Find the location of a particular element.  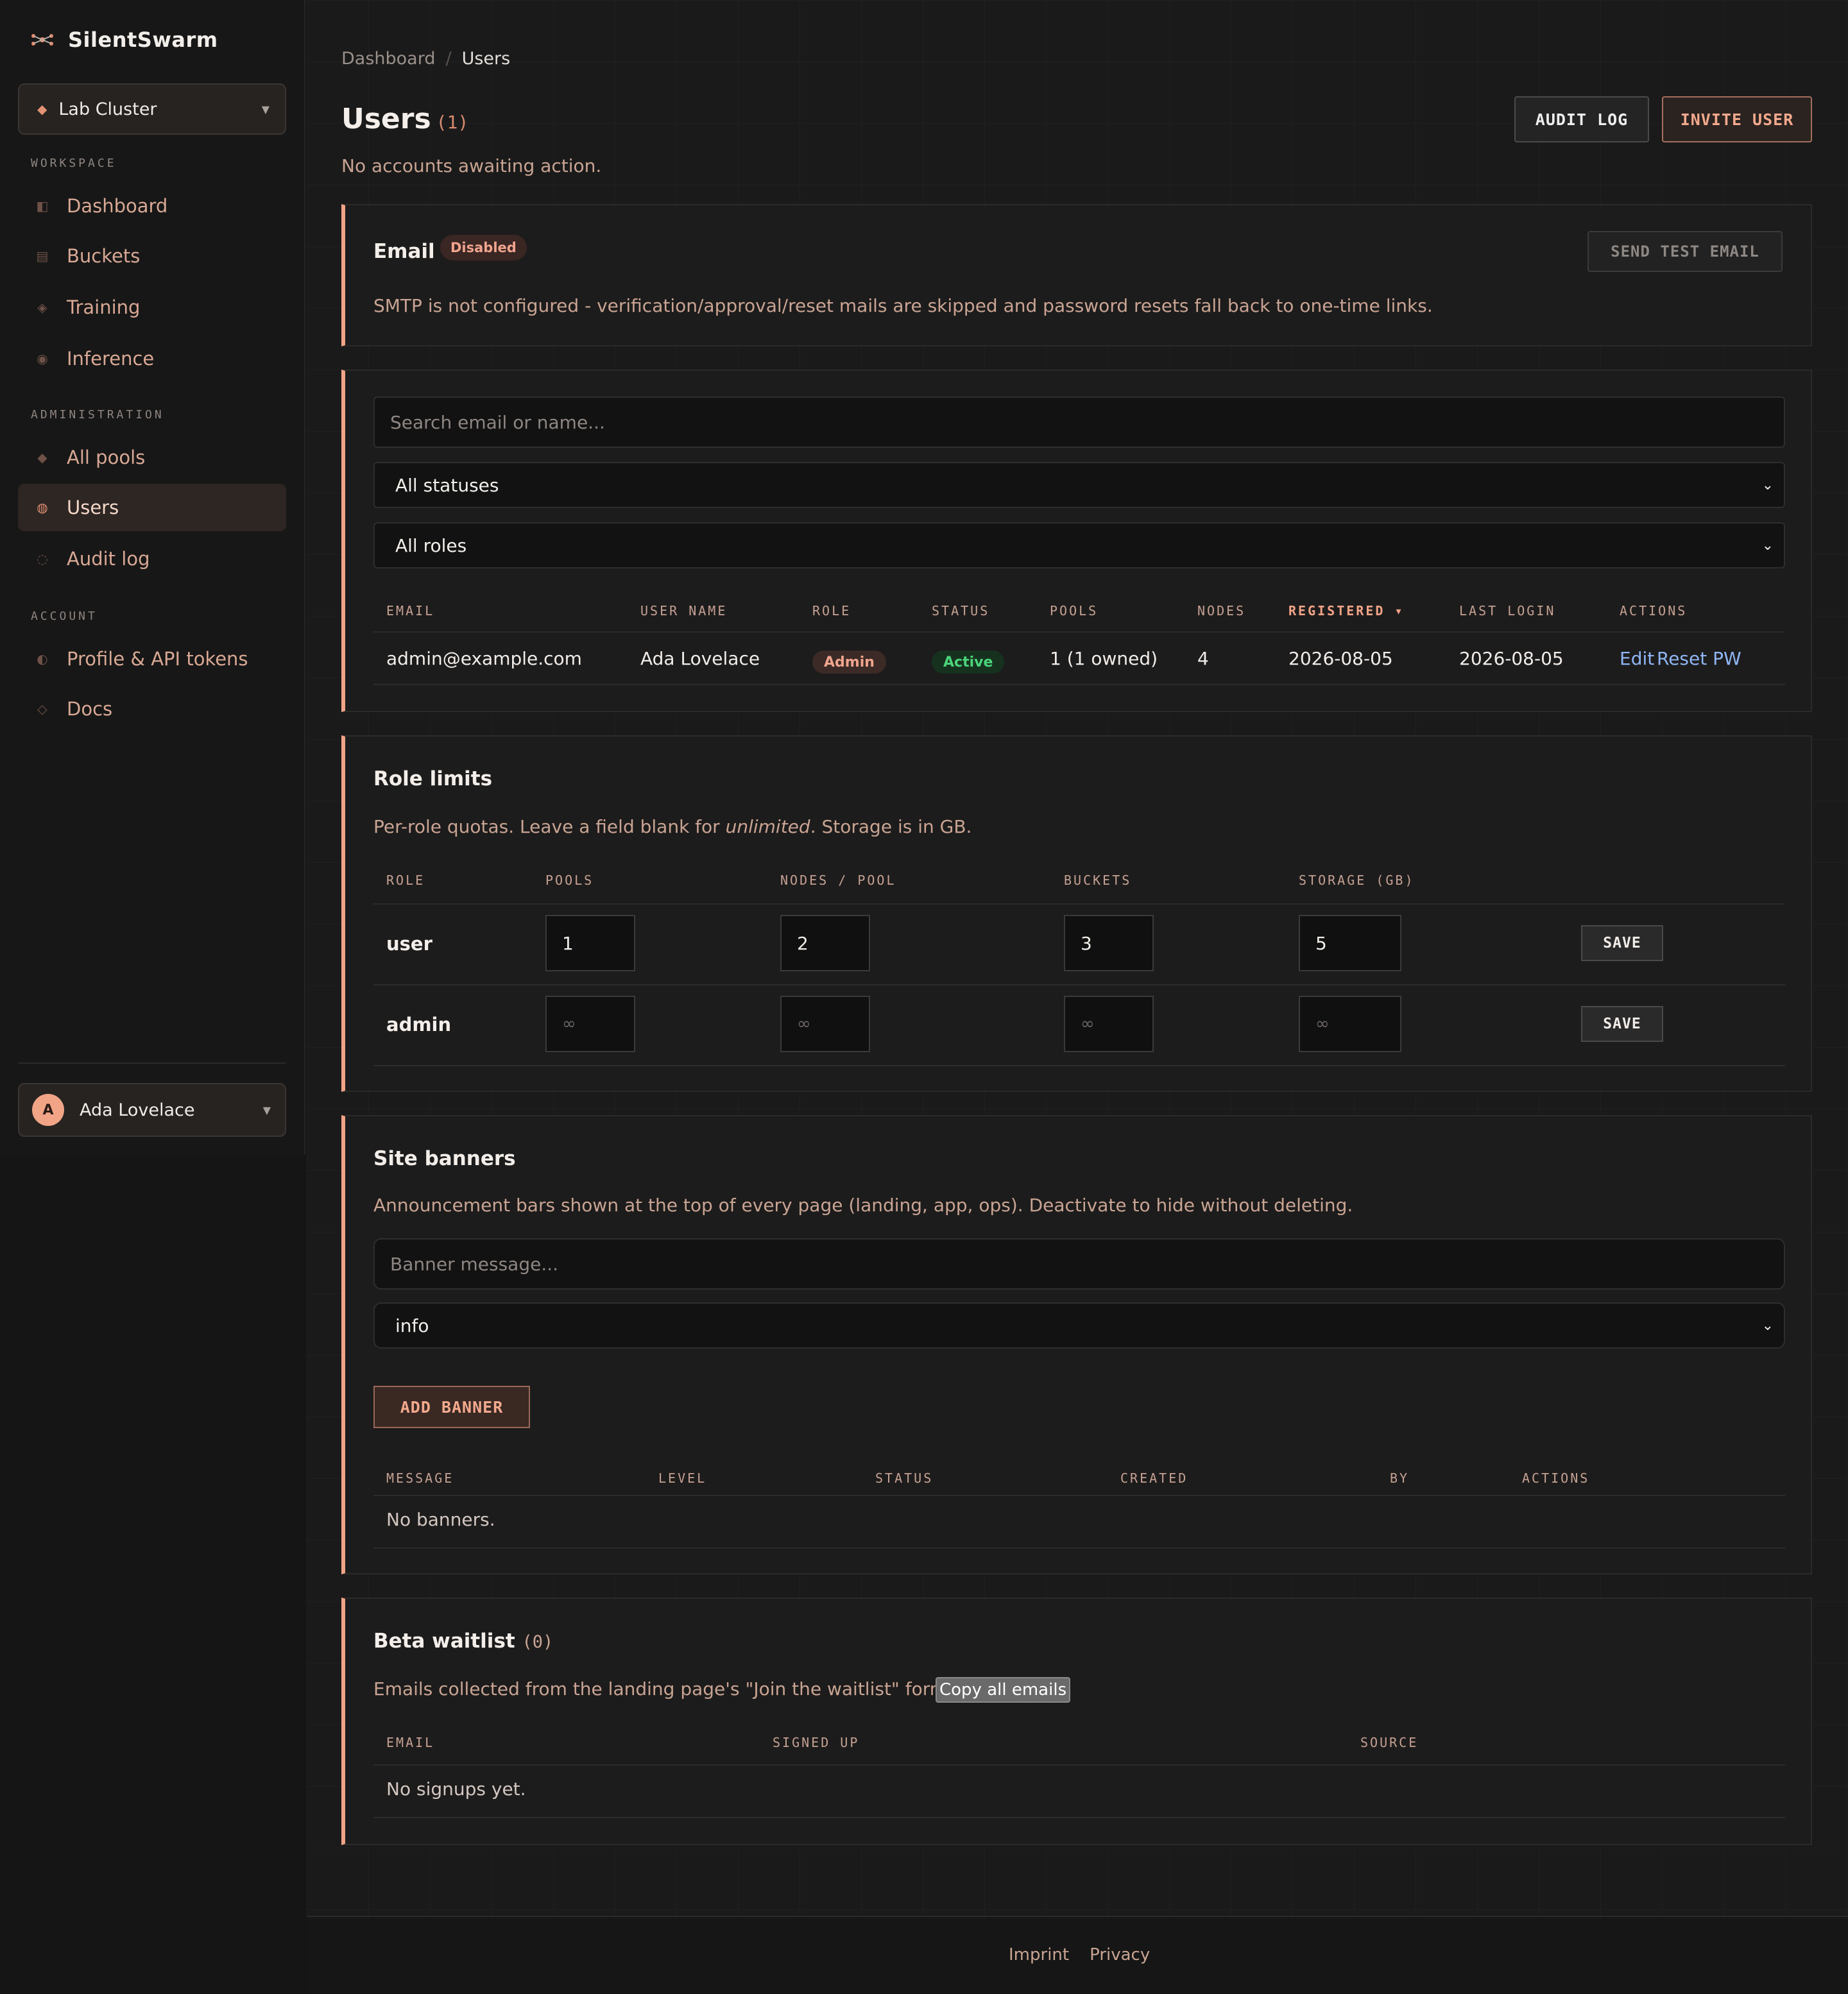

site-banners-title: Site banners is located at coordinates (445, 1158).